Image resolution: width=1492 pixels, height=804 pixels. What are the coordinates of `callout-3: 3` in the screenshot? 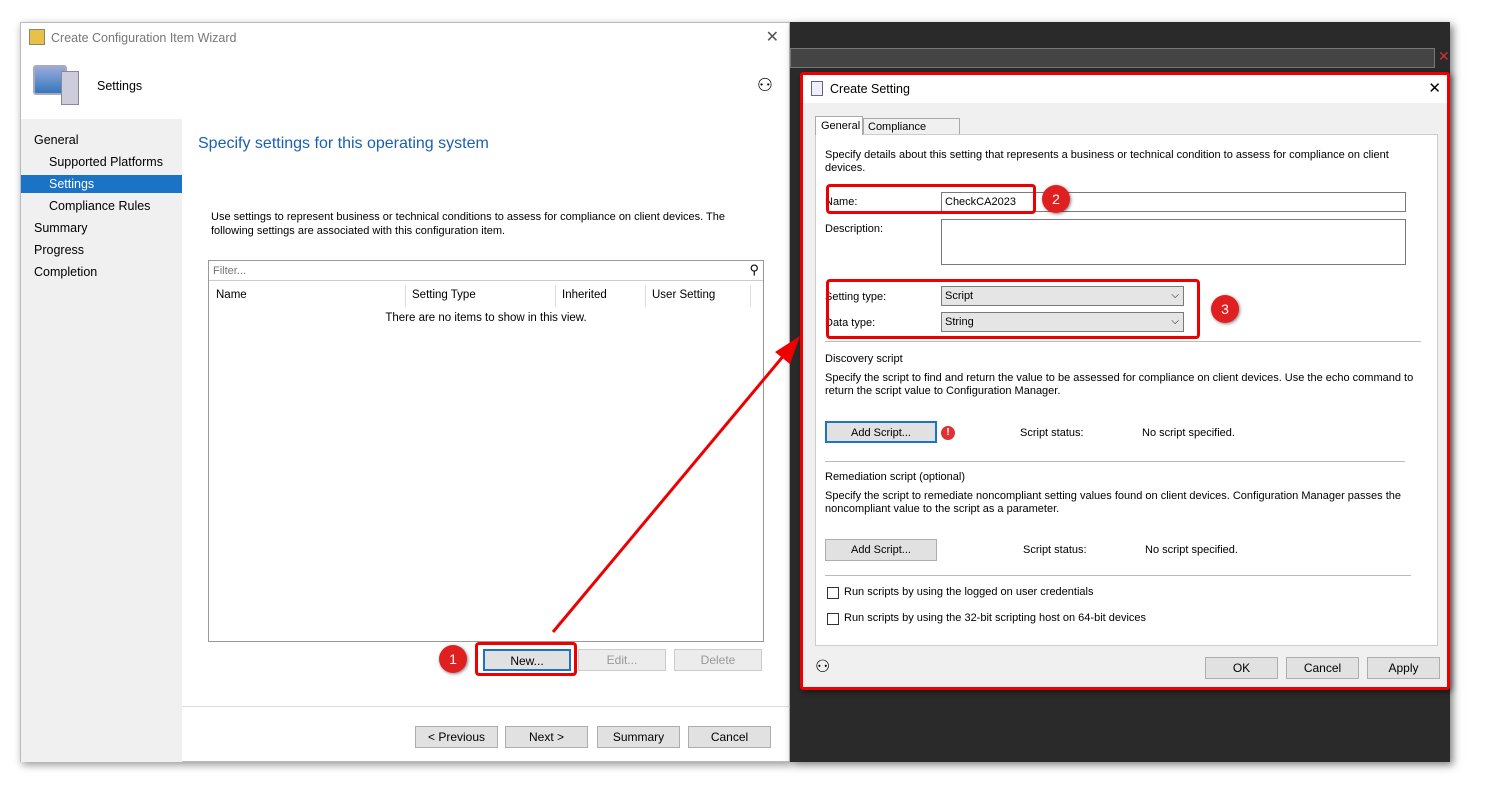 It's located at (1225, 309).